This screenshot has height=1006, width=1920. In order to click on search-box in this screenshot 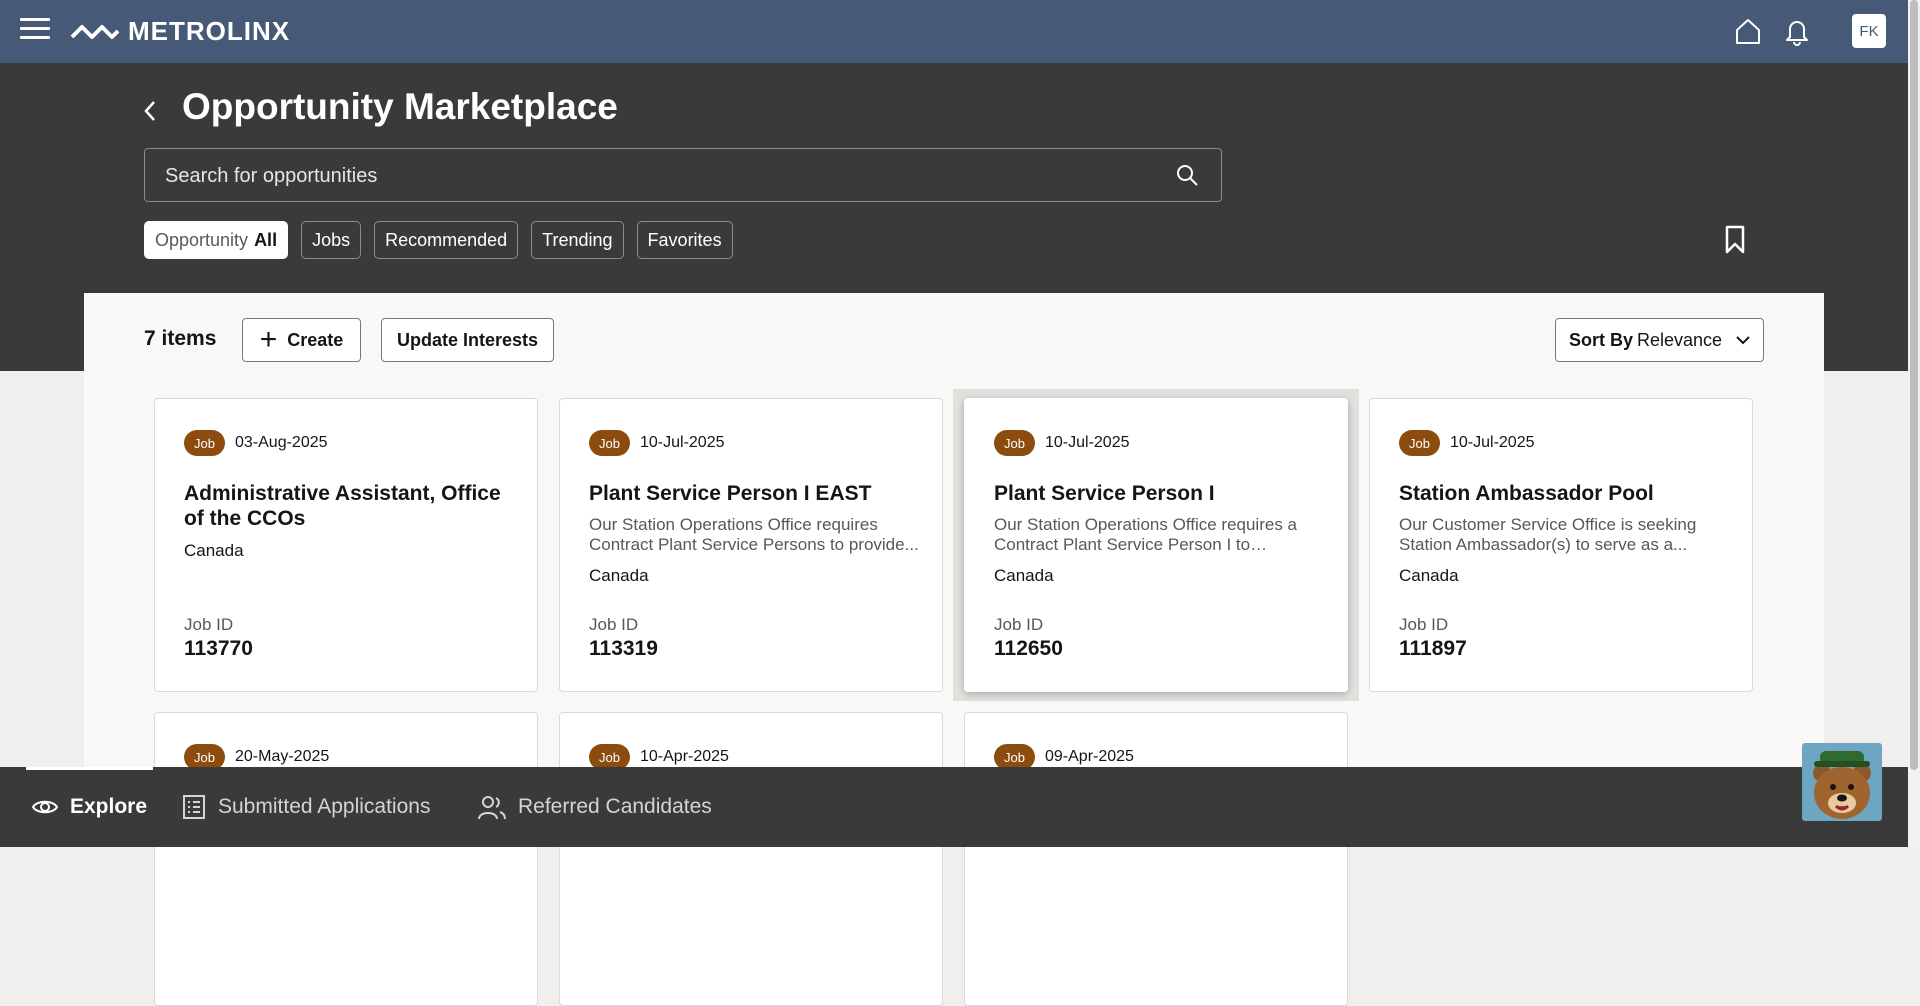, I will do `click(683, 175)`.